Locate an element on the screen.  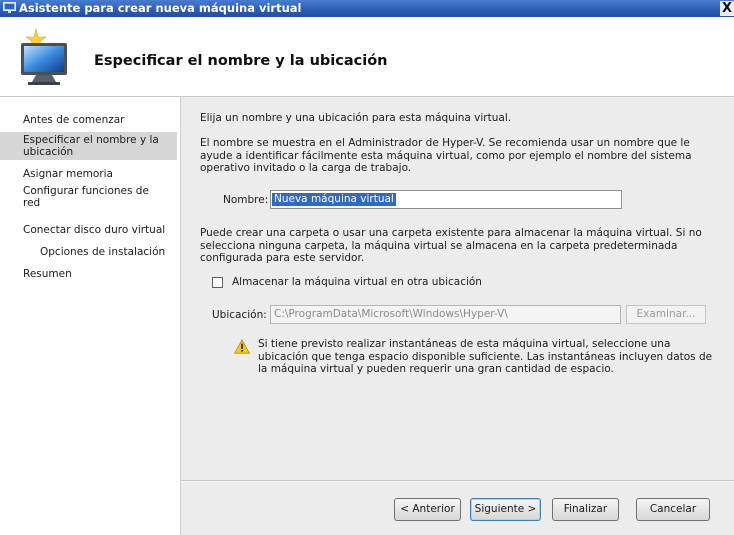
nav-item-networking: Configurar funciones de red is located at coordinates (88, 197).